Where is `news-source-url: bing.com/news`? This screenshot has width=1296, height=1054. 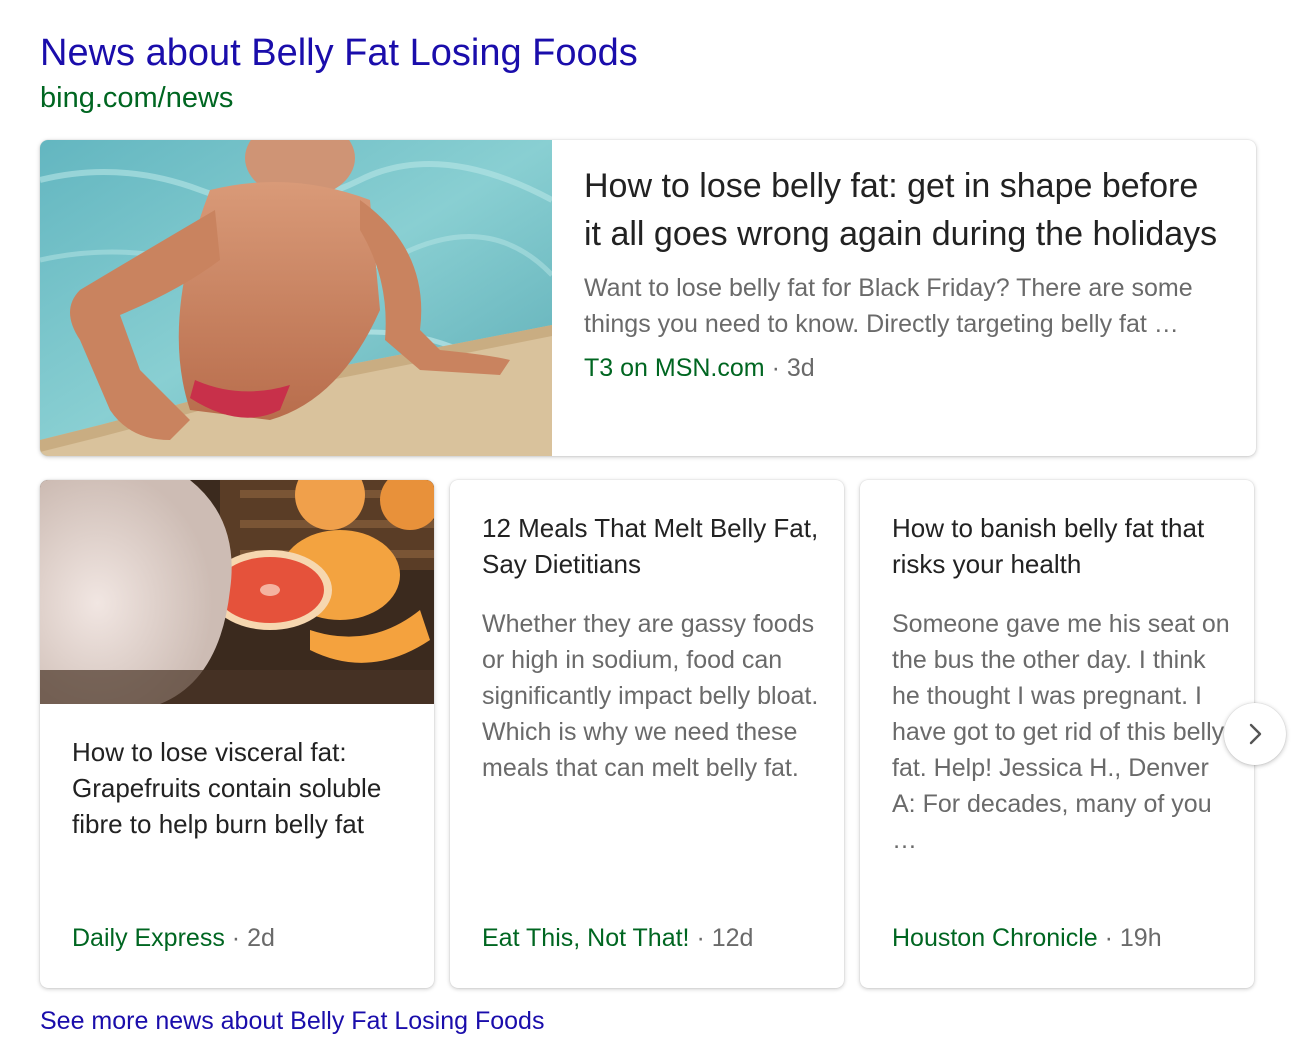 news-source-url: bing.com/news is located at coordinates (137, 98).